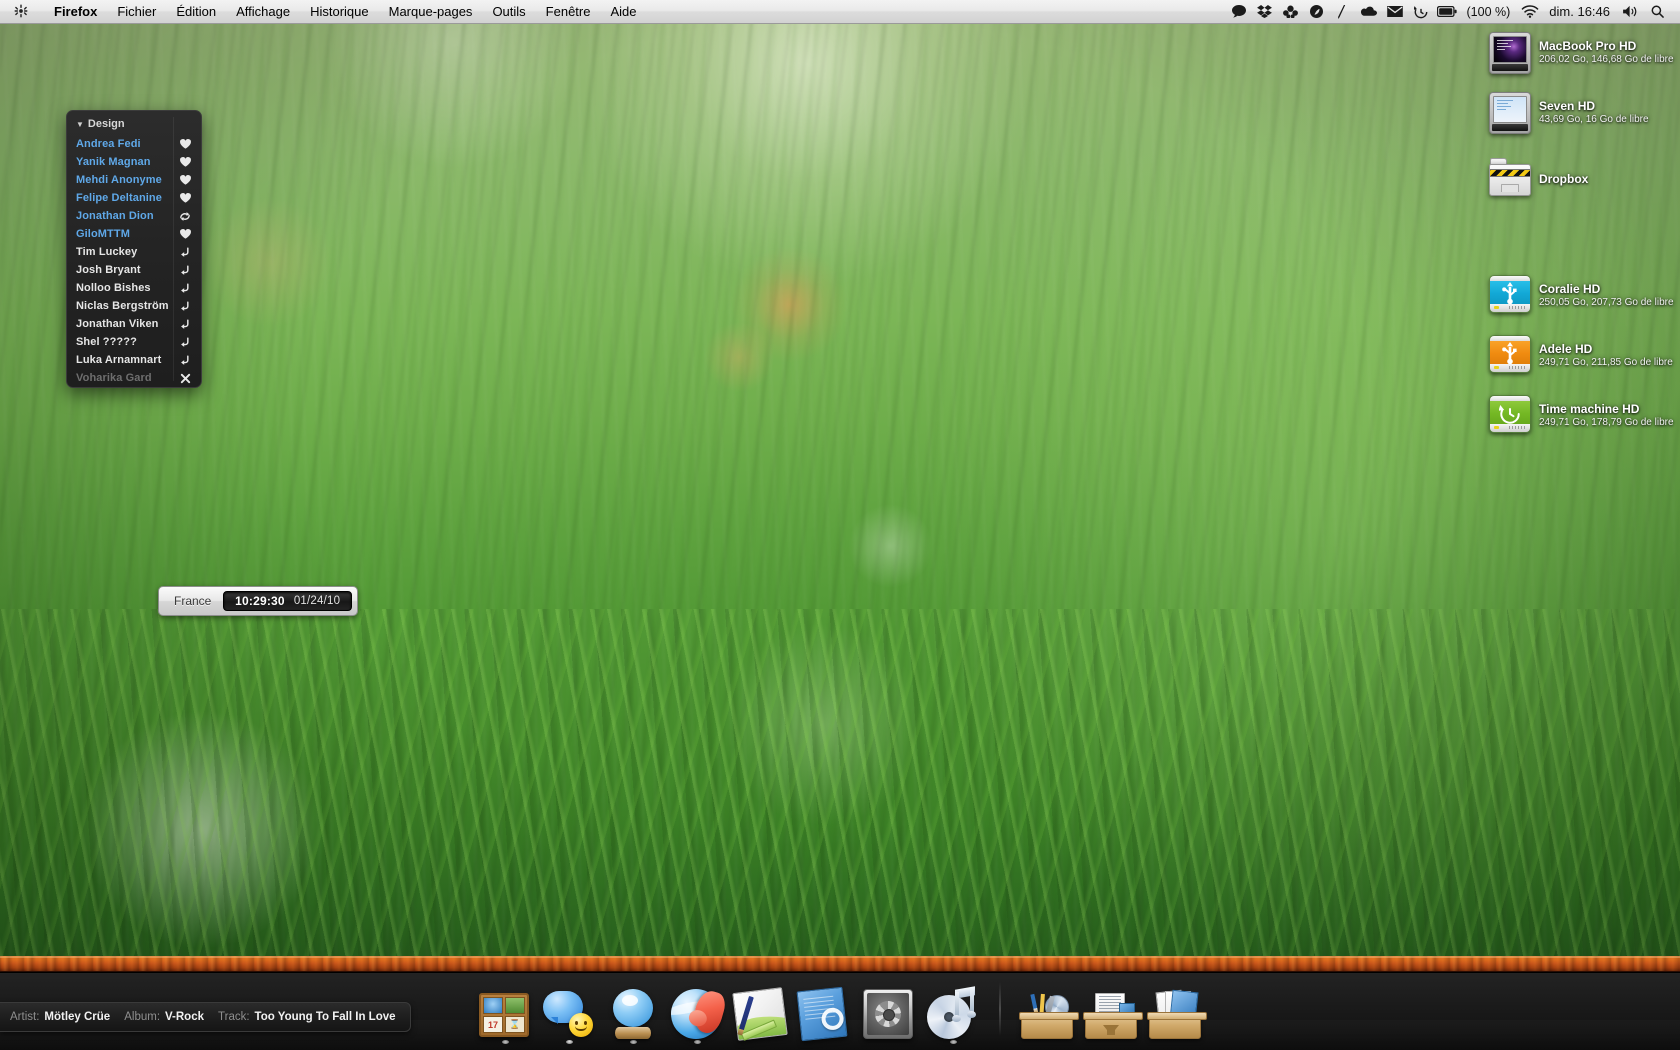  Describe the element at coordinates (1395, 12) in the screenshot. I see `mail-envelope-icon` at that location.